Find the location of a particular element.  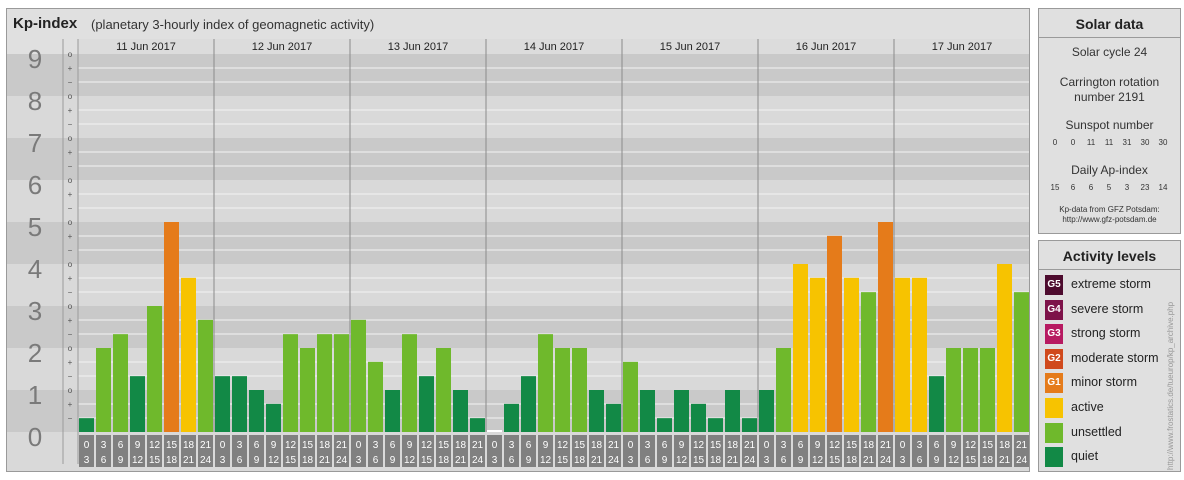

sunspot-value: 0 is located at coordinates (1055, 142).